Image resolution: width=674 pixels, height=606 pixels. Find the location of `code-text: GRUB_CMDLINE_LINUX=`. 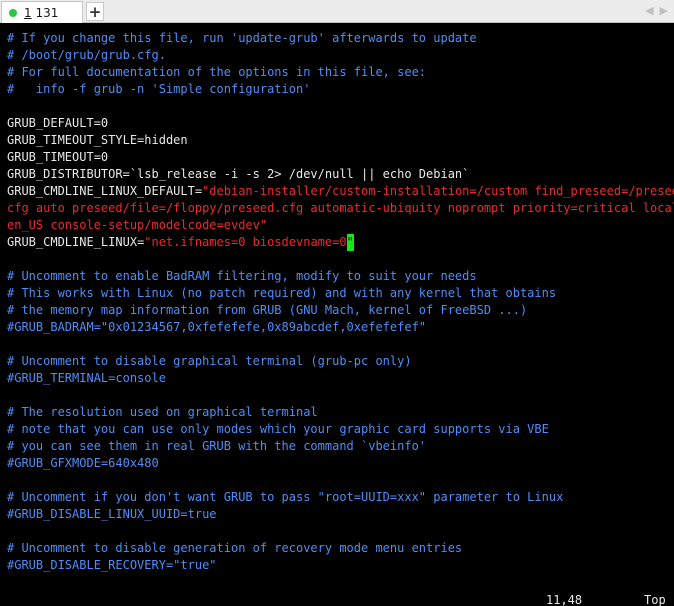

code-text: GRUB_CMDLINE_LINUX= is located at coordinates (76, 242).